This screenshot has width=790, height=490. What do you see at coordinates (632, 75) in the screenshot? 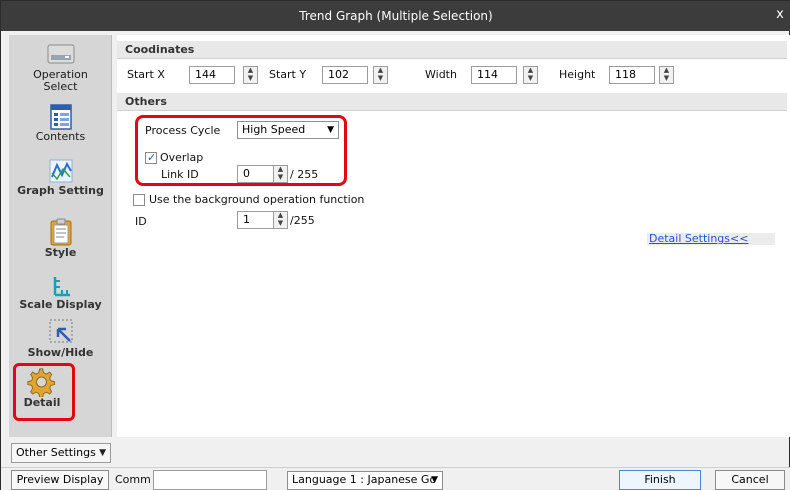
I see `height-input: 118` at bounding box center [632, 75].